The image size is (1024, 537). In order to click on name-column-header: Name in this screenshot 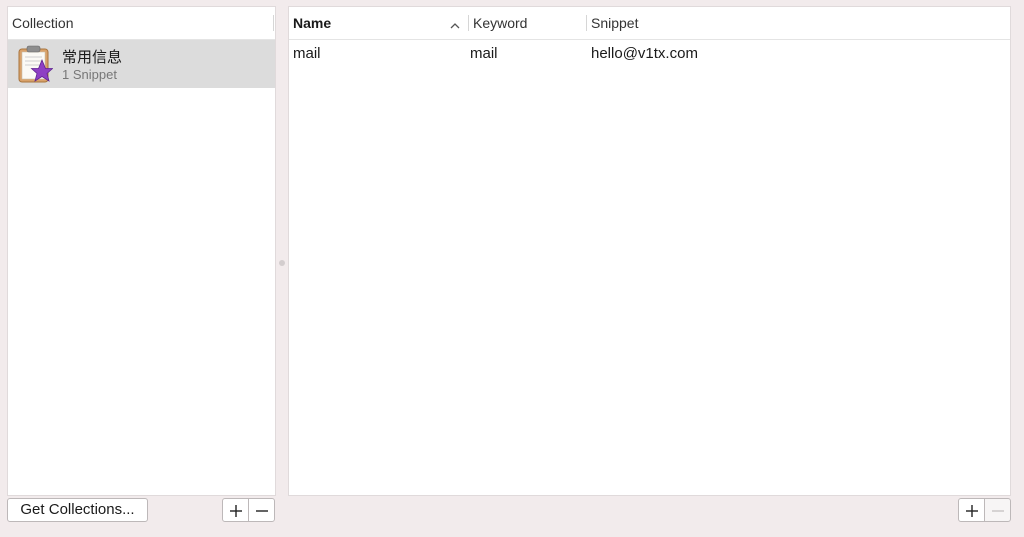, I will do `click(312, 23)`.